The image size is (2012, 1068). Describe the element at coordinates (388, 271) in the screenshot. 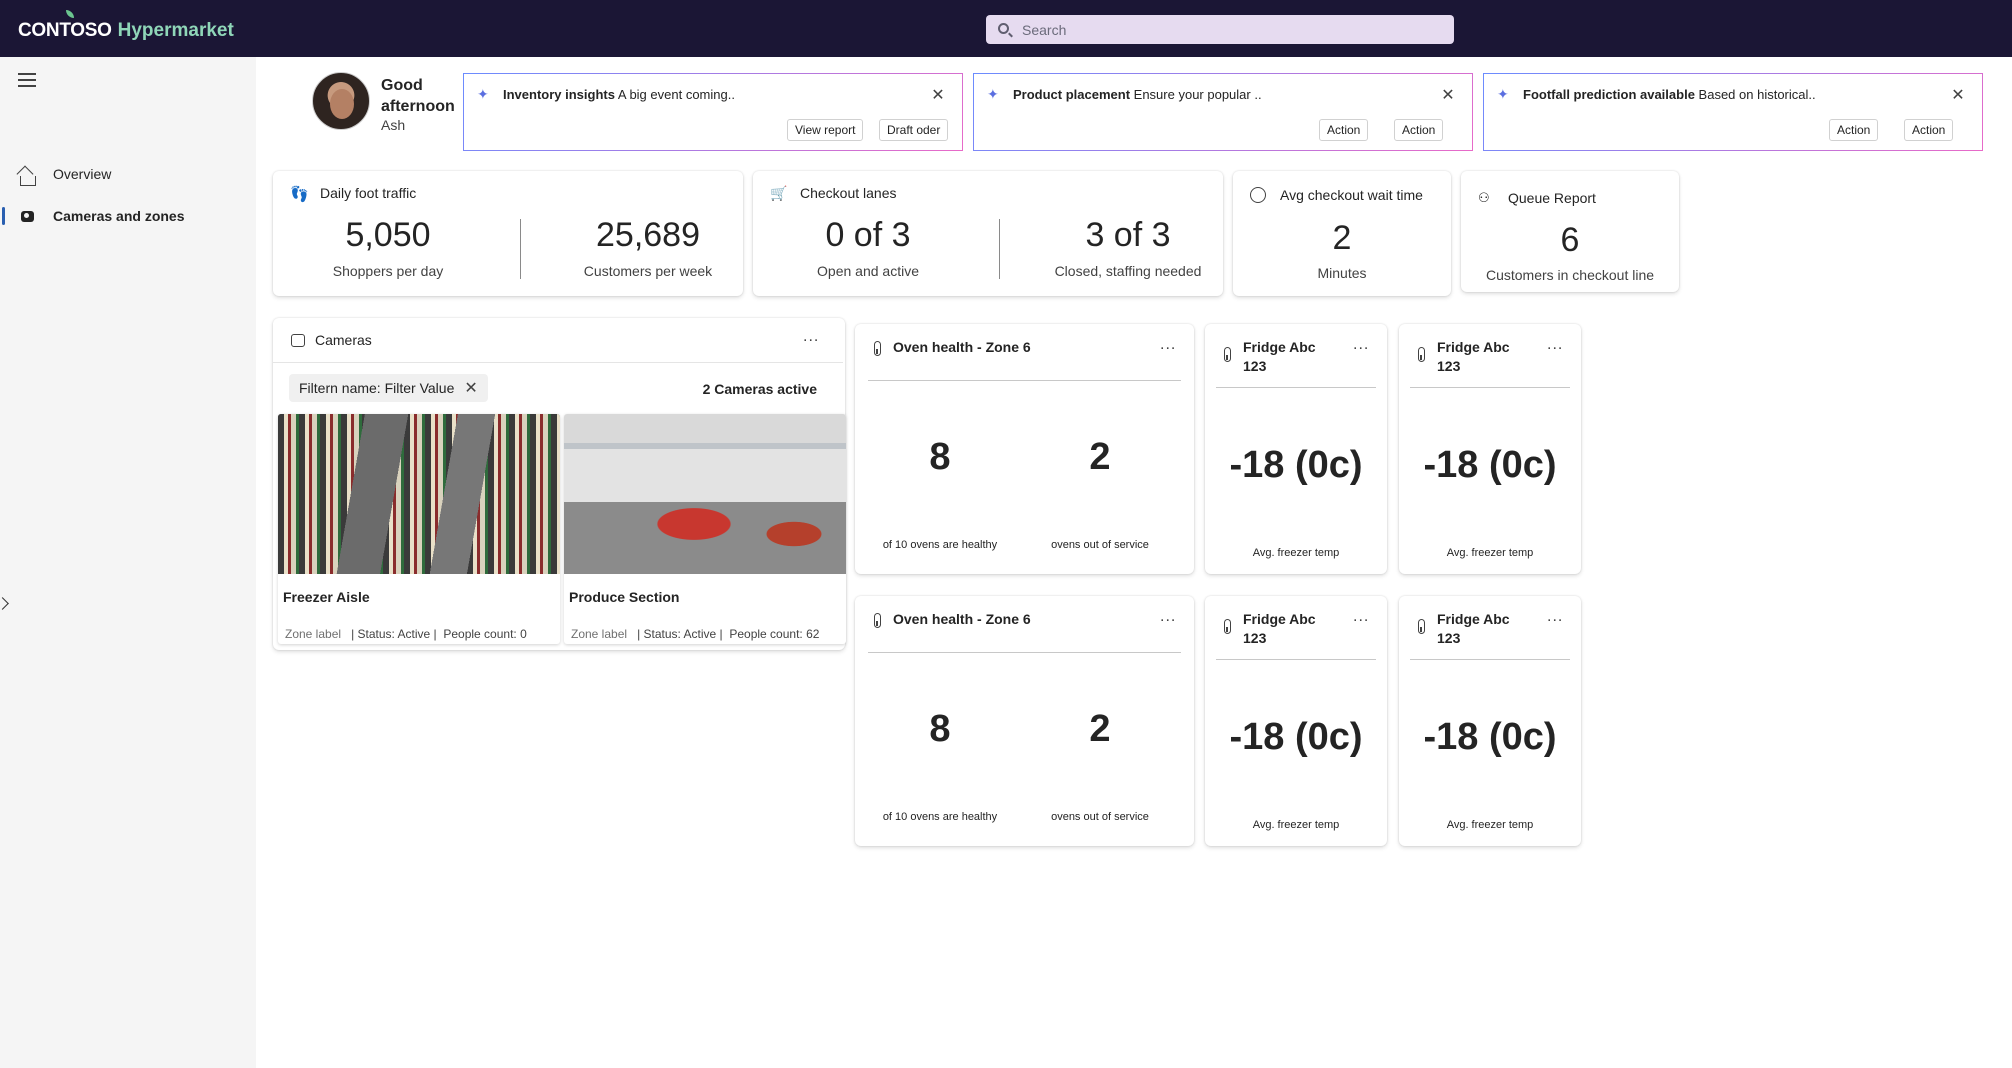

I see `shoppers-per-day-label: Shoppers per day` at that location.